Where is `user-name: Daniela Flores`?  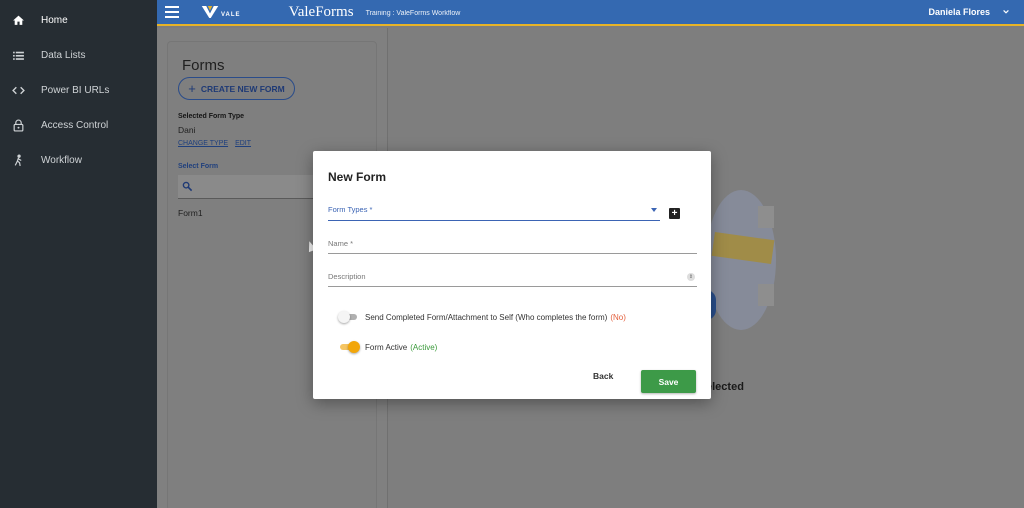 user-name: Daniela Flores is located at coordinates (959, 12).